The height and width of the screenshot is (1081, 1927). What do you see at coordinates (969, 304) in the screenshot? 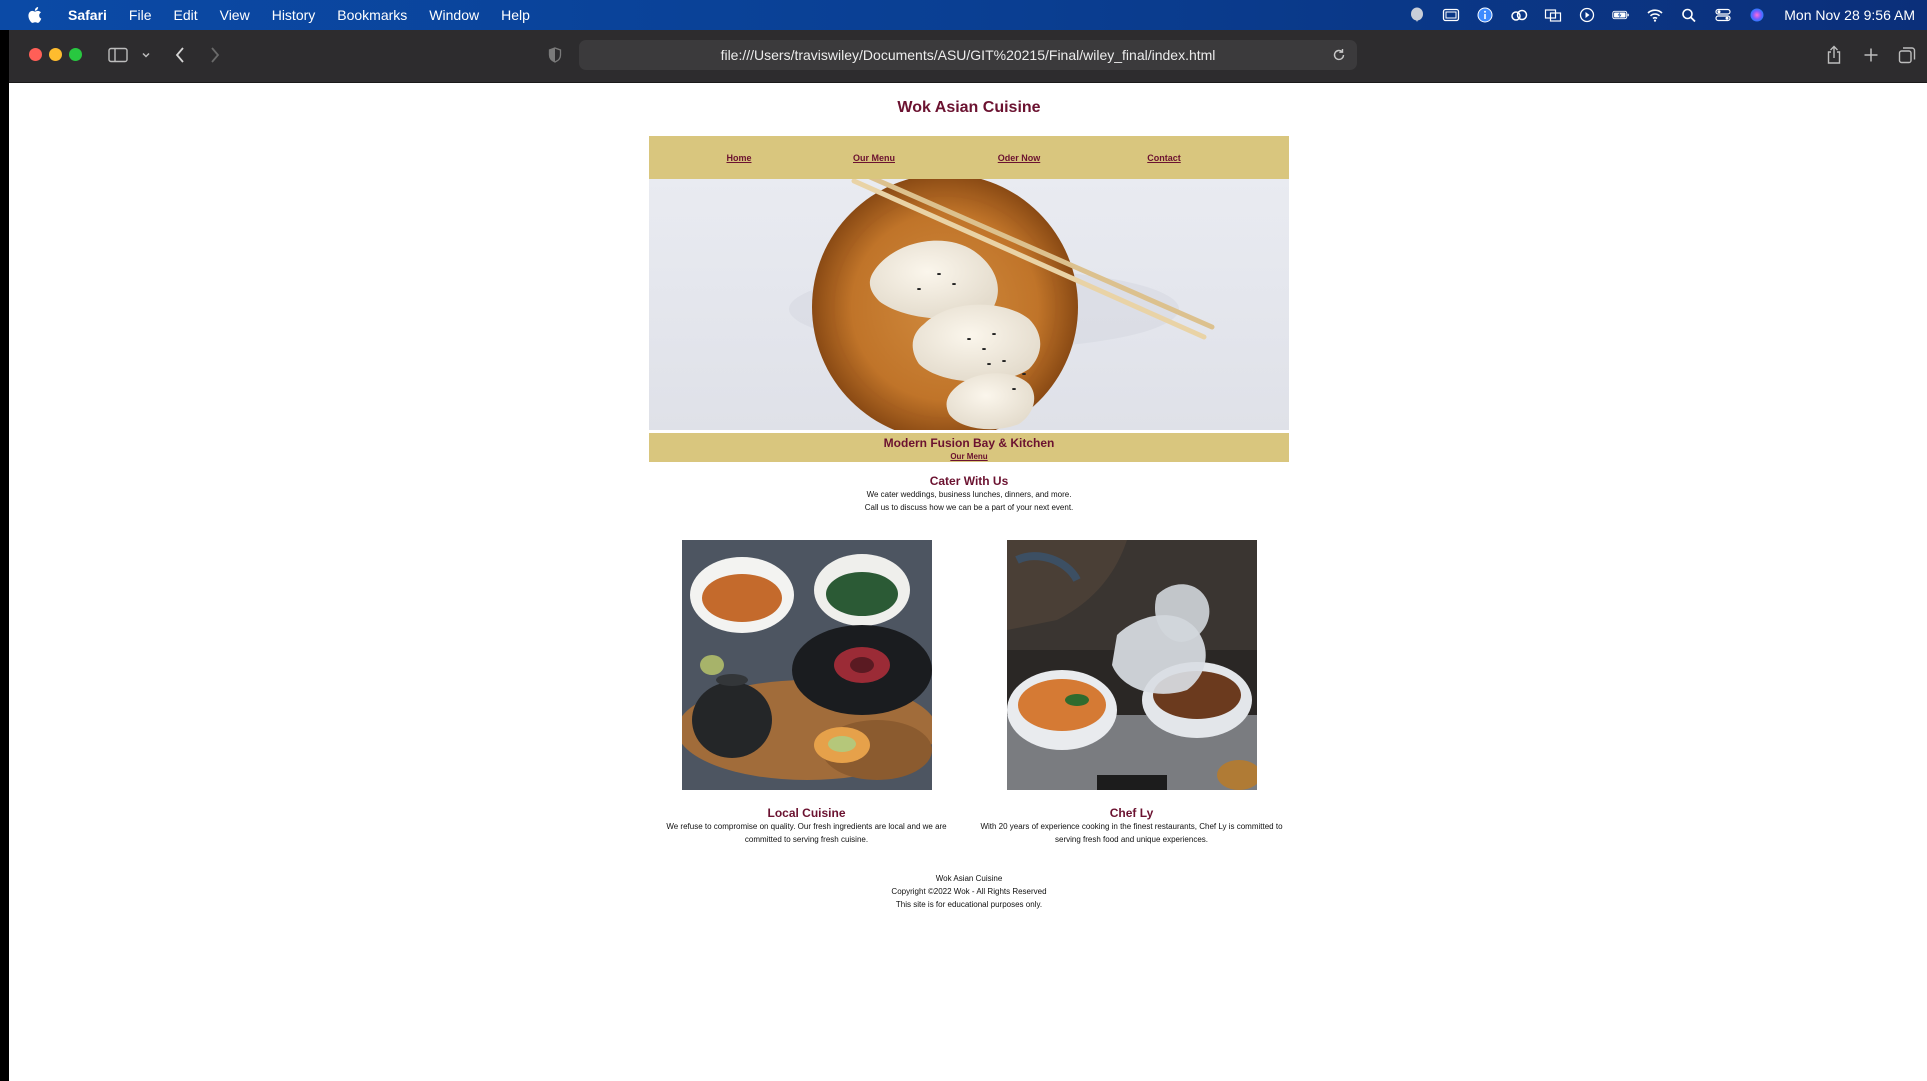
I see `hero-dumpling-image` at bounding box center [969, 304].